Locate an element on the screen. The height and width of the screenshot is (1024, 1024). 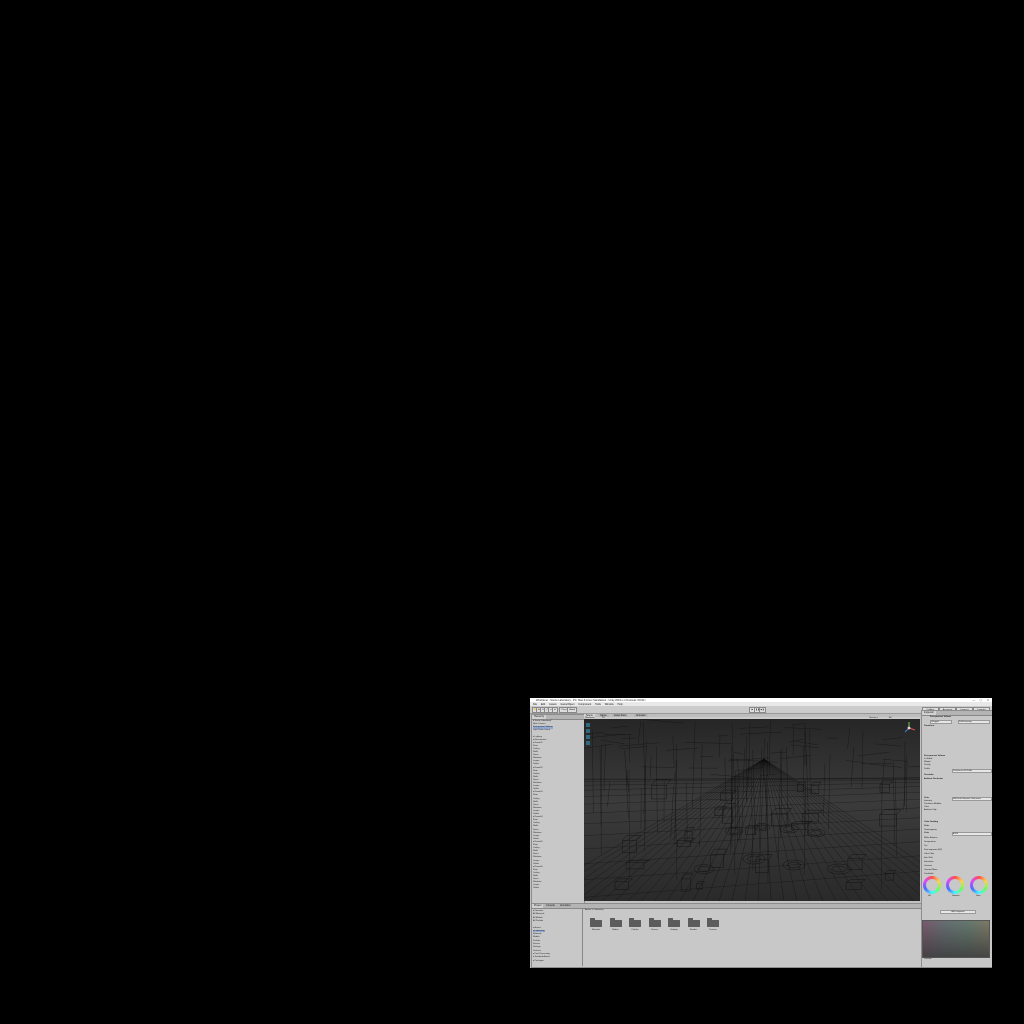
tag-dropdown: Untagged is located at coordinates (941, 721).